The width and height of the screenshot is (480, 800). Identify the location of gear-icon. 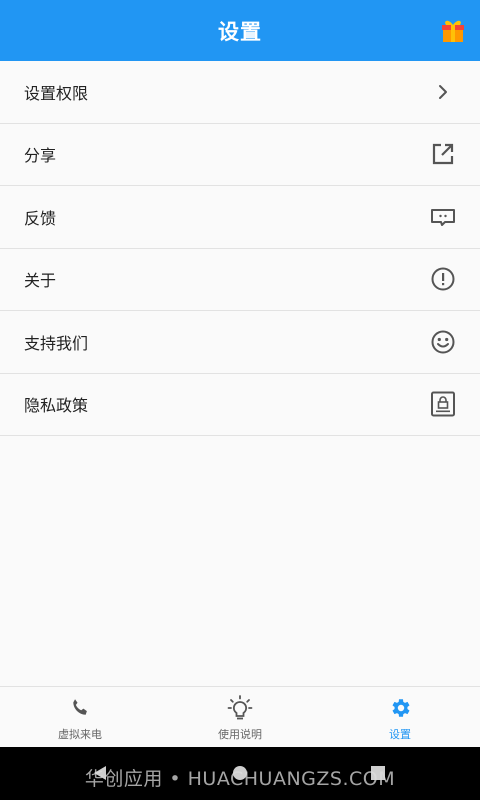
(400, 708).